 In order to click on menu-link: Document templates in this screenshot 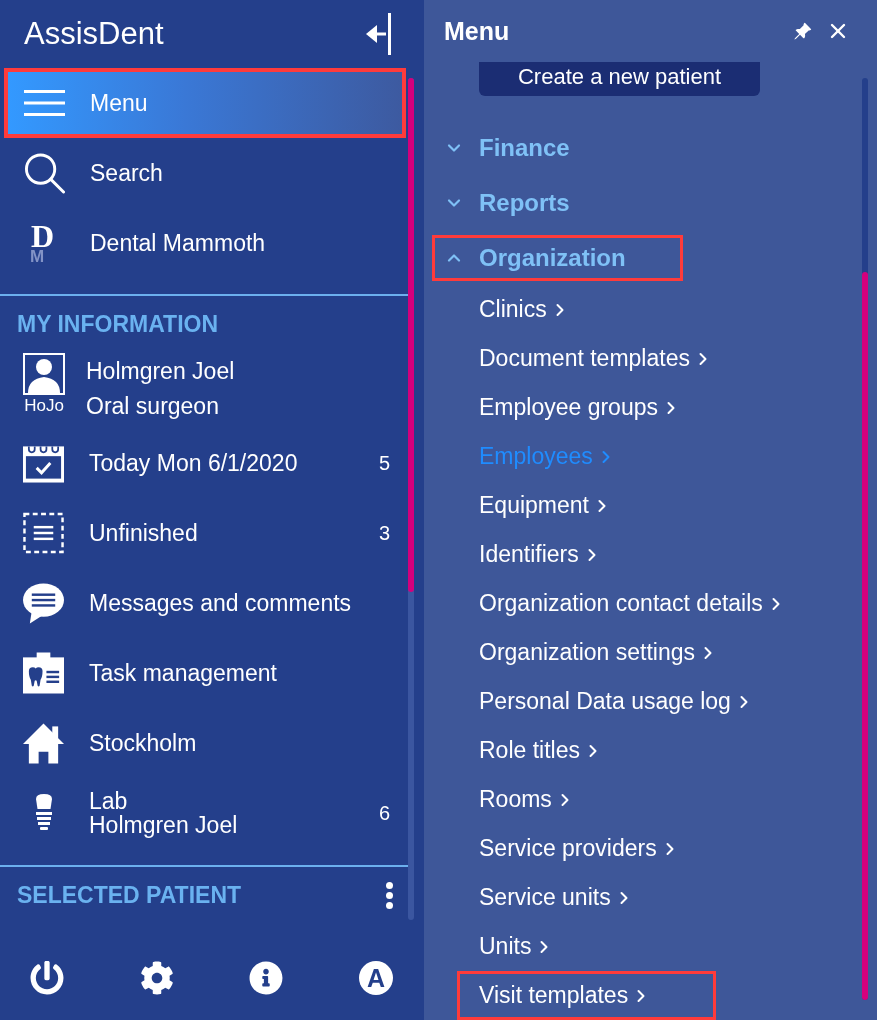, I will do `click(617, 358)`.